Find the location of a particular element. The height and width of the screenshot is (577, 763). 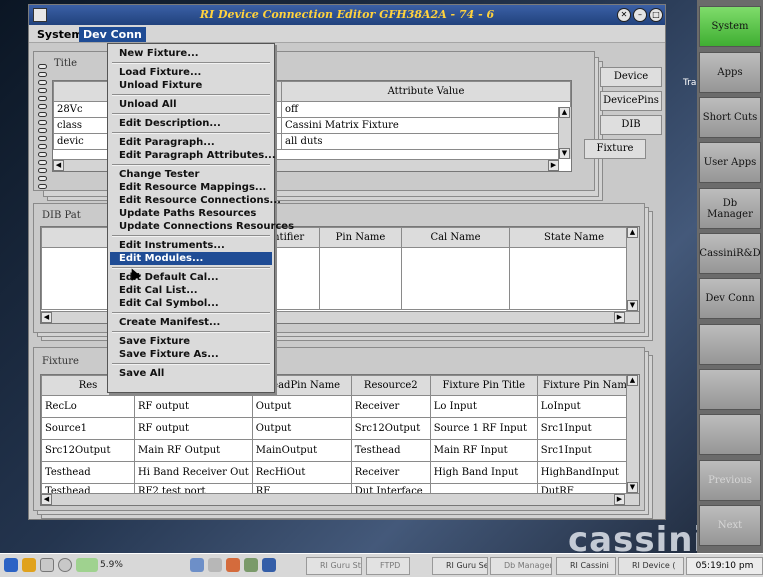

terminal-icon is located at coordinates (215, 565).